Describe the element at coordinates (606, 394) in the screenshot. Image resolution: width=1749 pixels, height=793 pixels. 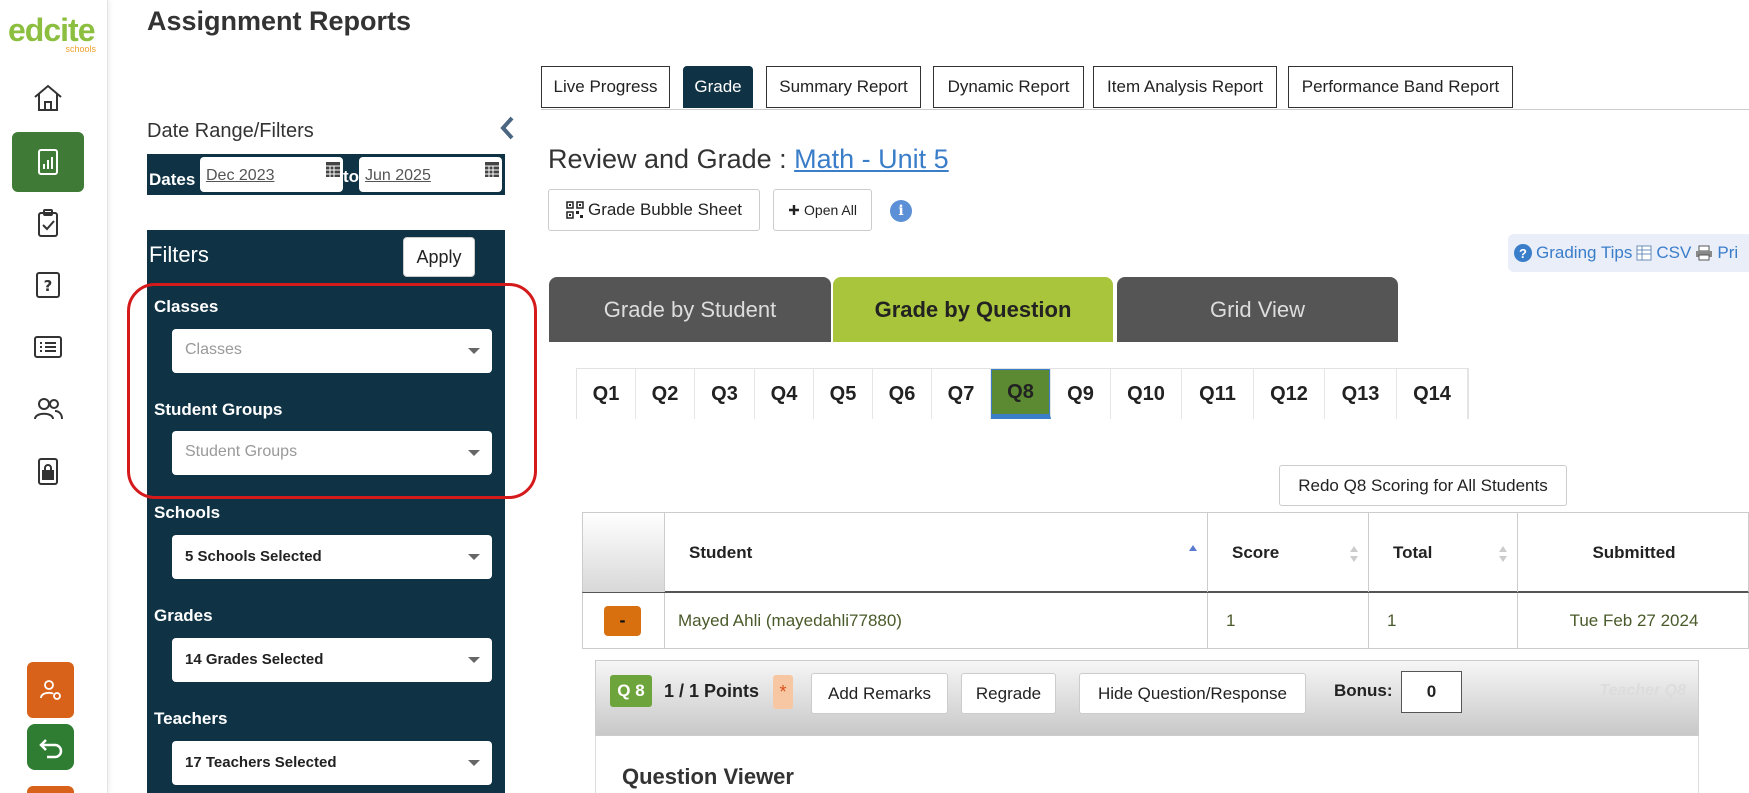
I see `question-tab: Q1` at that location.